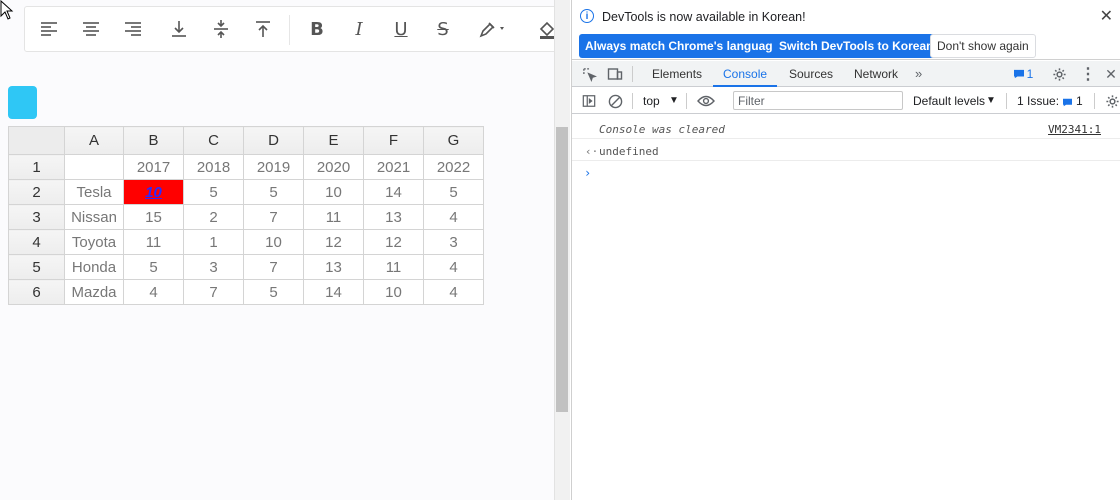 The image size is (1120, 500). Describe the element at coordinates (213, 167) in the screenshot. I see `grid-cell: 2018` at that location.